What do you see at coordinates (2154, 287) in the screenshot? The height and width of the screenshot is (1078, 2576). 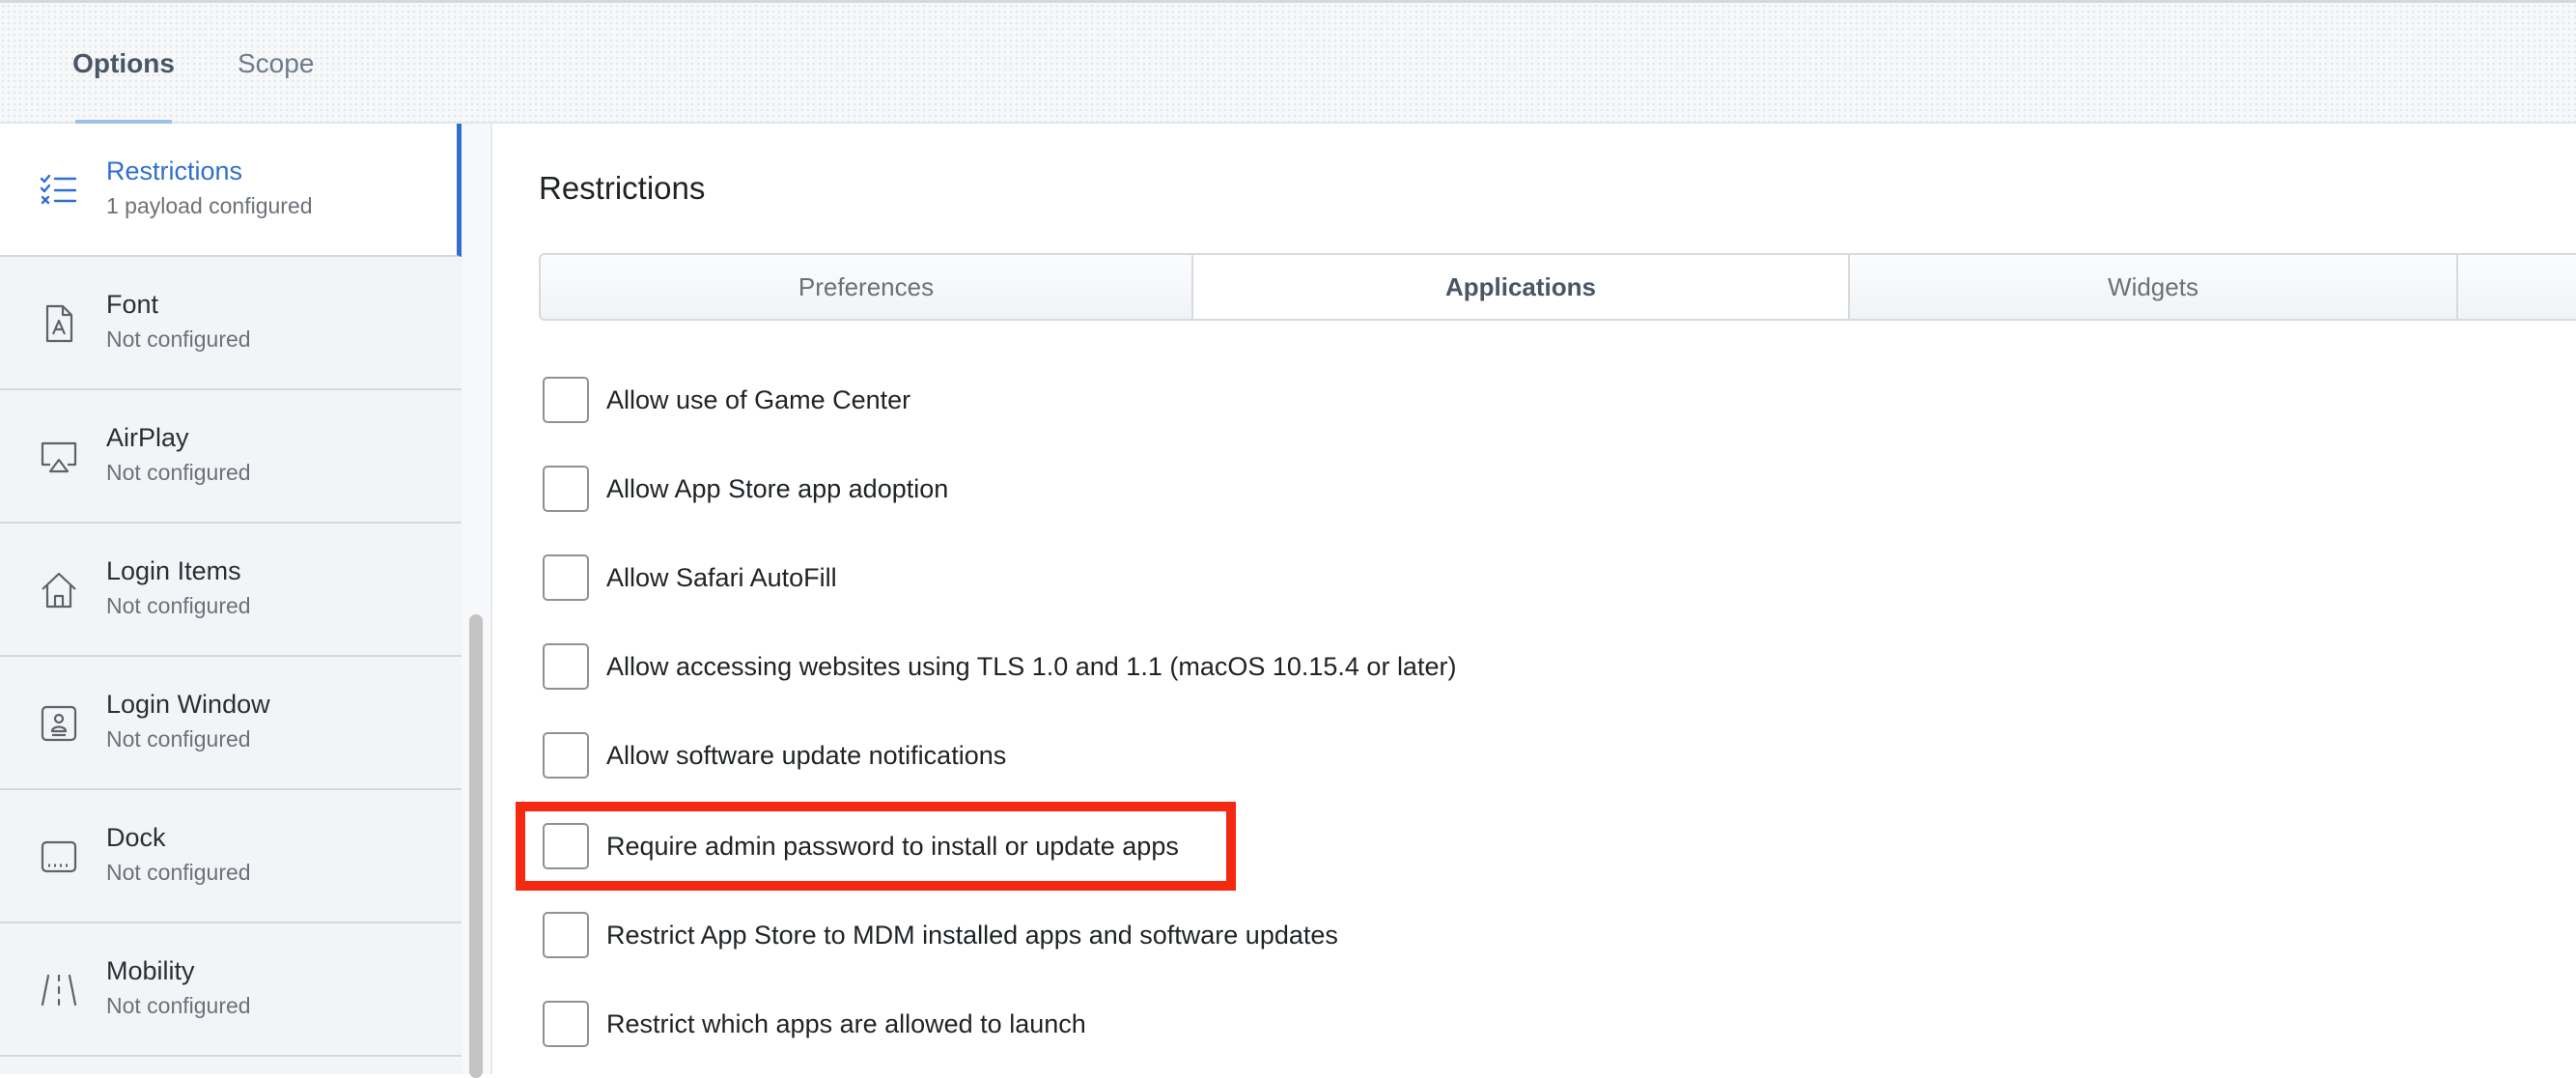 I see `segment-widgets: Widgets` at bounding box center [2154, 287].